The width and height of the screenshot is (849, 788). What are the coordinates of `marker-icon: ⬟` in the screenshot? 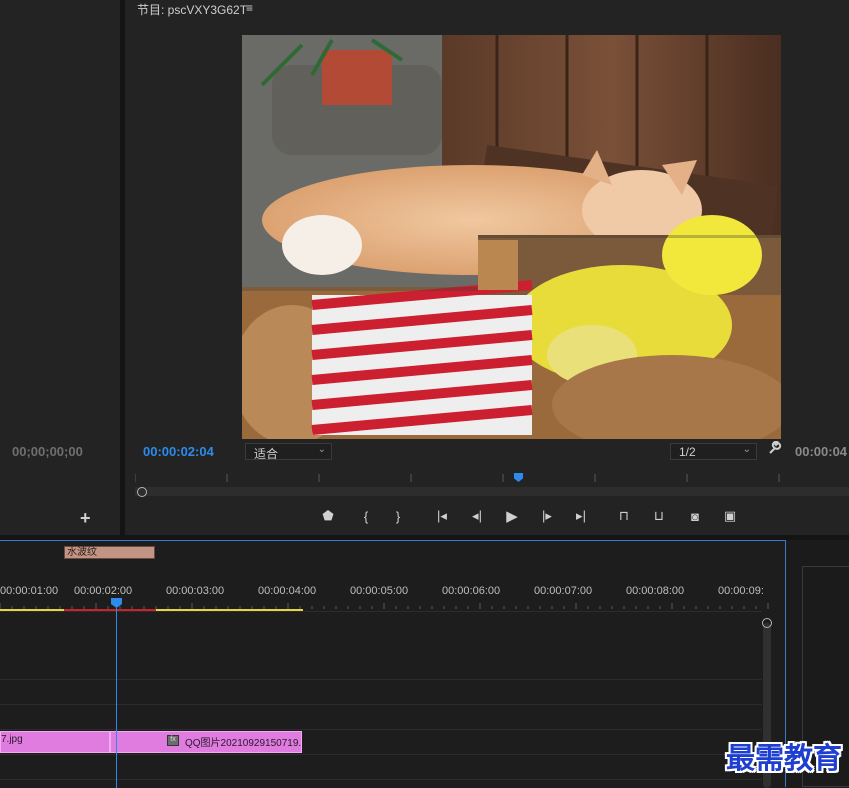 It's located at (328, 515).